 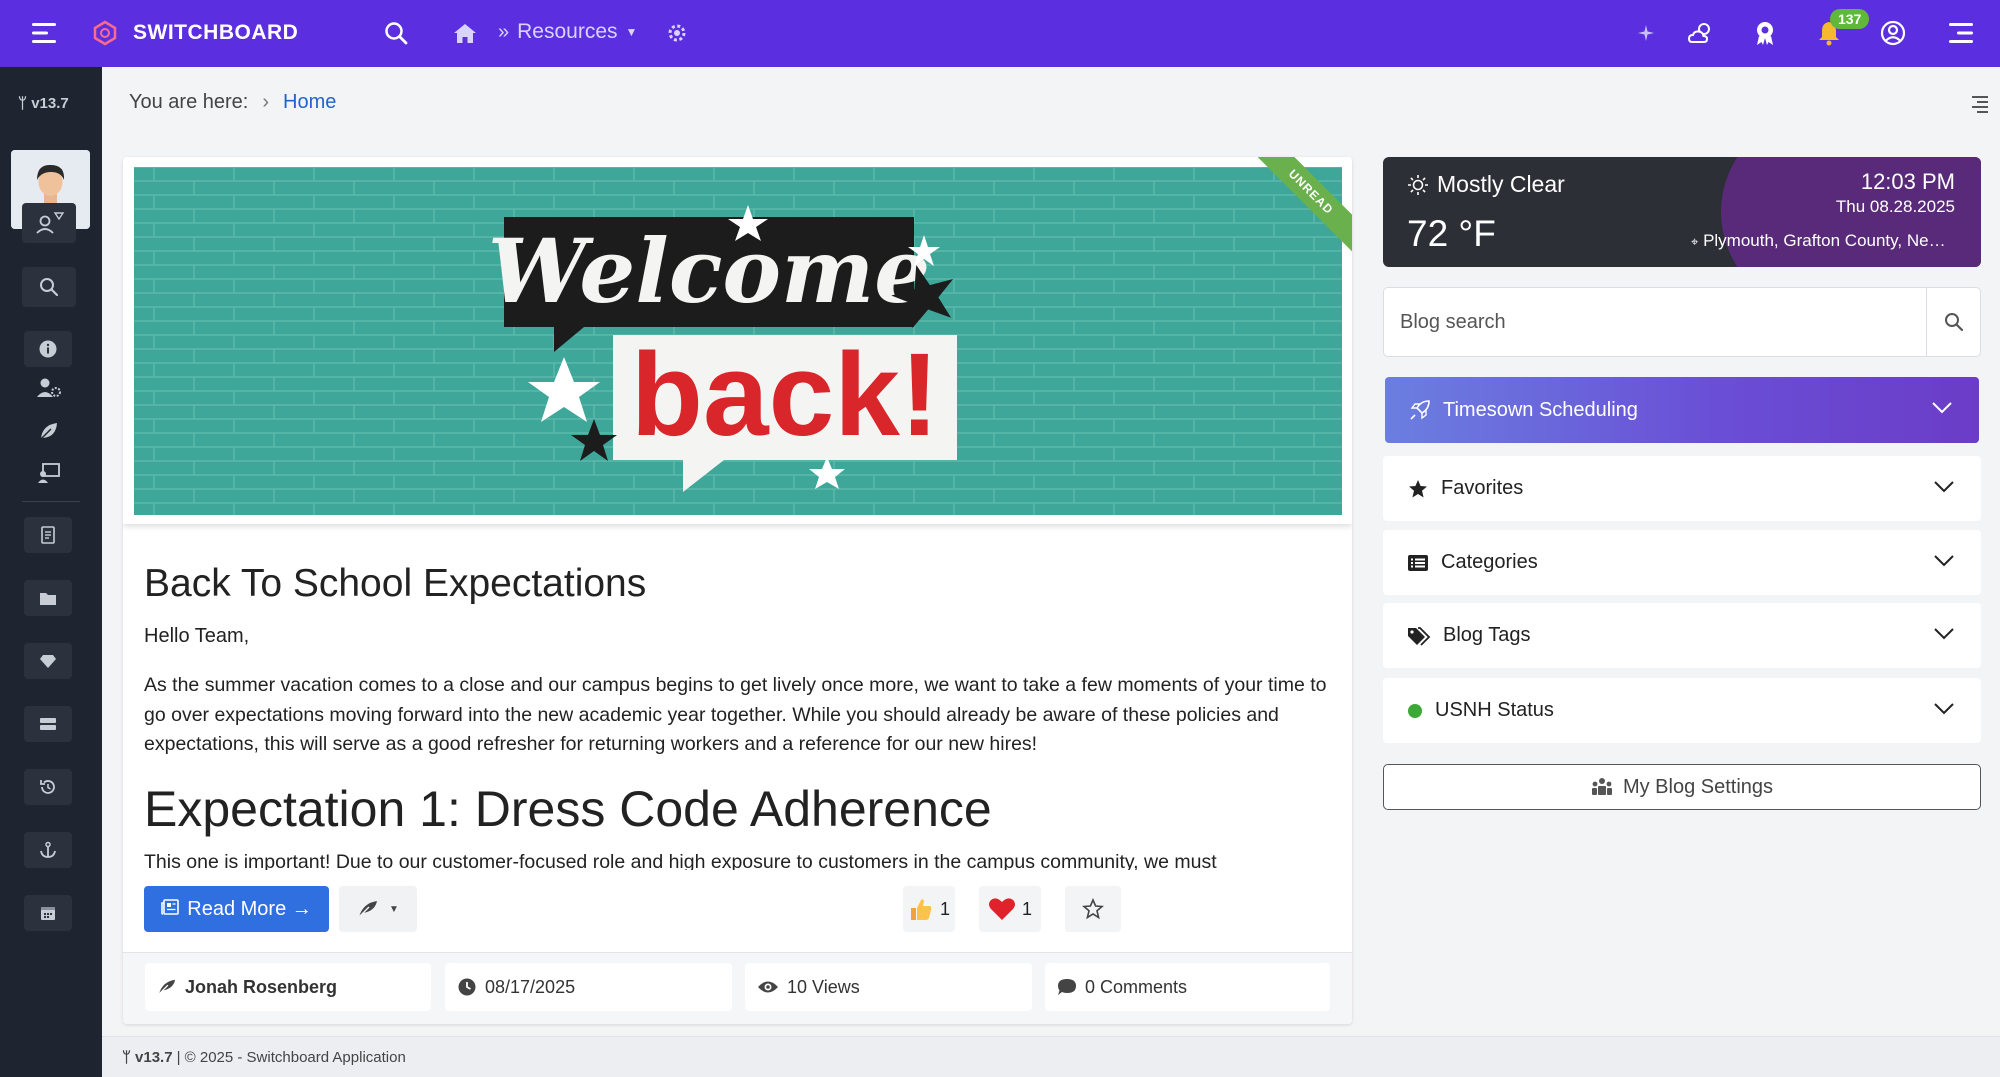 I want to click on post-comments-text: 0 Comments, so click(x=1136, y=986).